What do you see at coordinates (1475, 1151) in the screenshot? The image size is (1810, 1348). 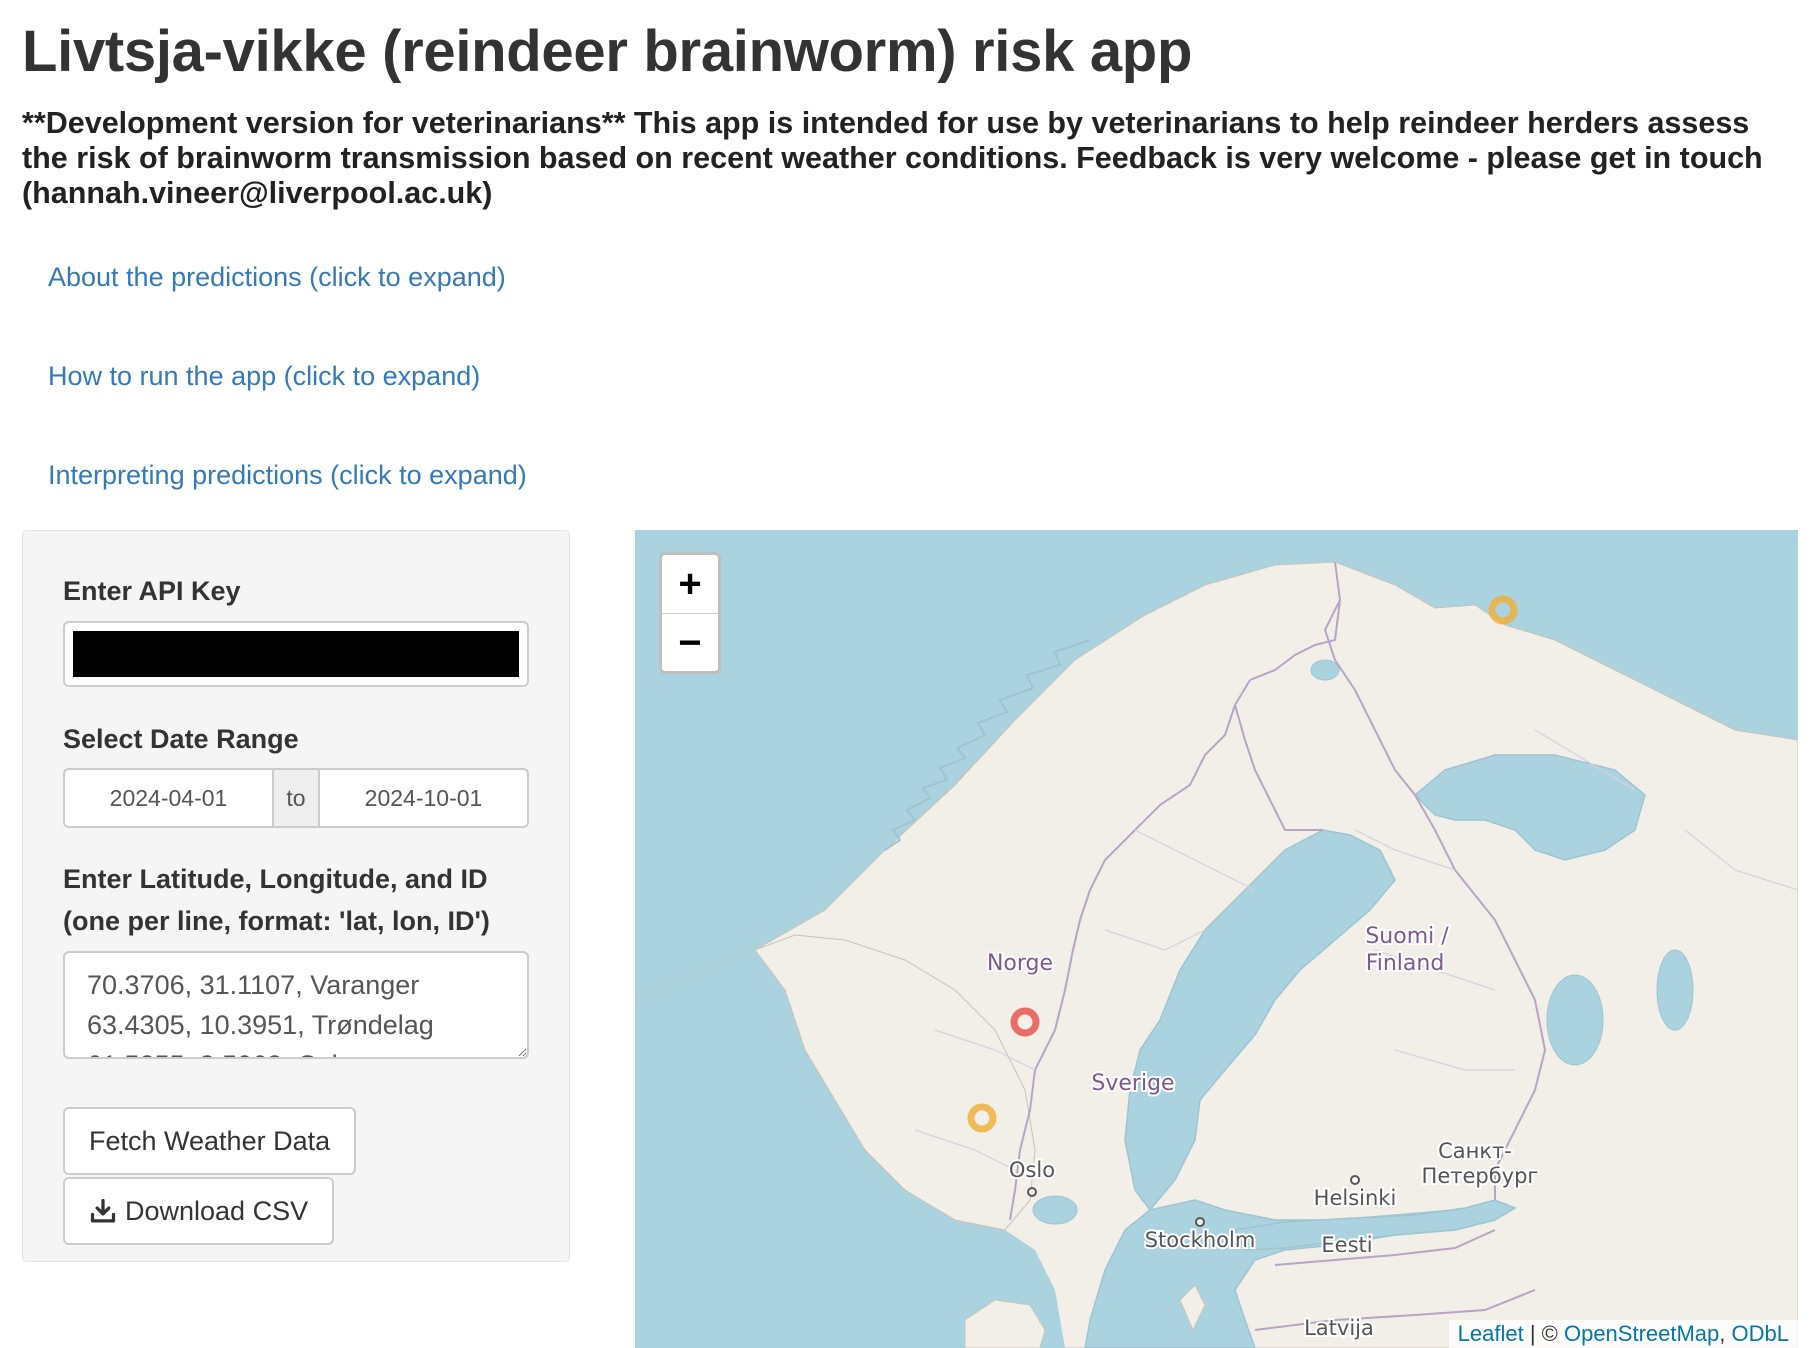 I see `label-spb-1: Санкт-` at bounding box center [1475, 1151].